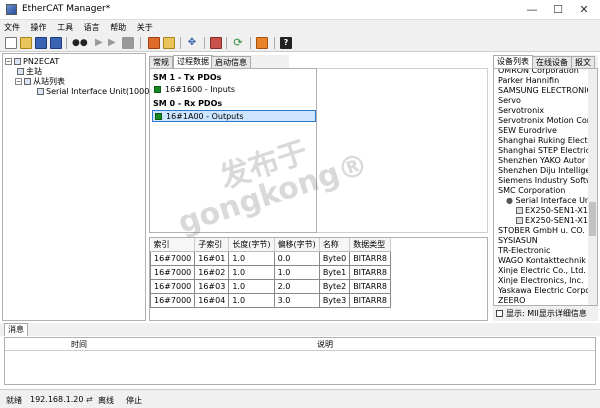  Describe the element at coordinates (118, 27) in the screenshot. I see `menu-help: 帮助` at that location.